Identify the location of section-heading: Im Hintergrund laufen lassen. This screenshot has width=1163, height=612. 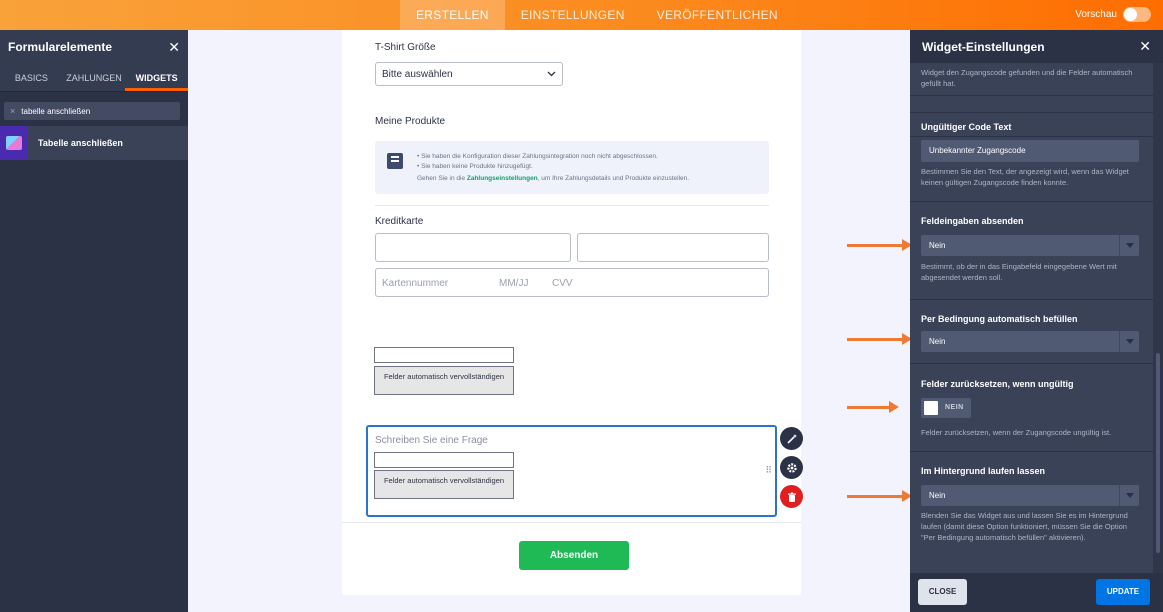
(983, 471).